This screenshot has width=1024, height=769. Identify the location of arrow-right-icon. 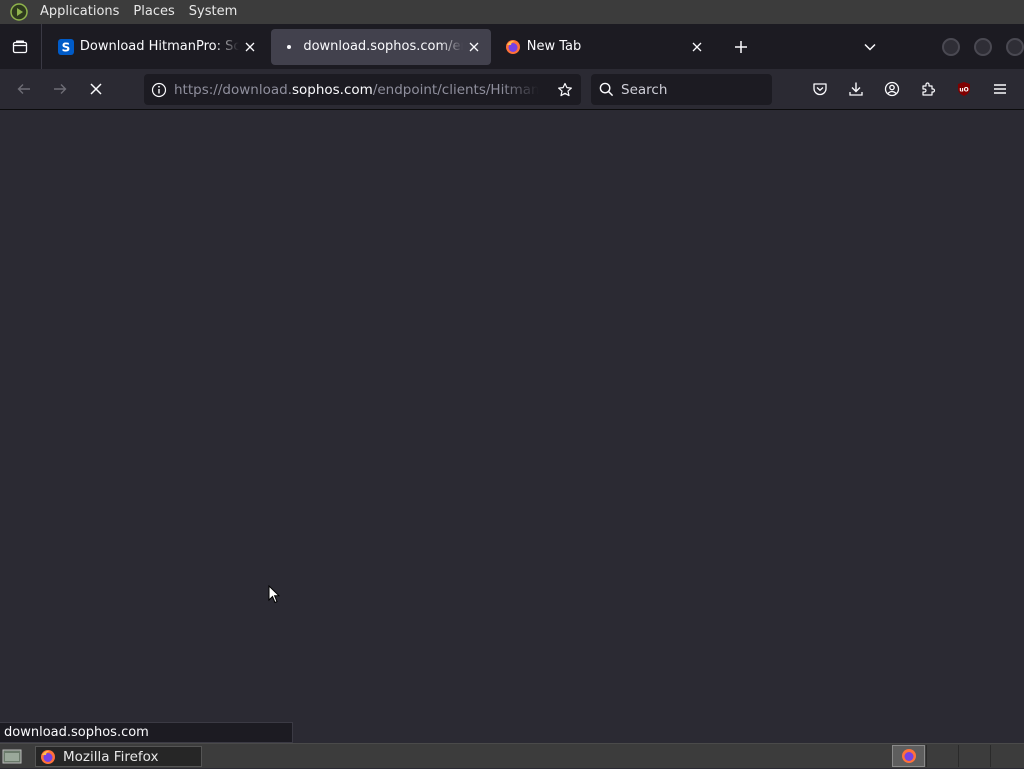
(60, 89).